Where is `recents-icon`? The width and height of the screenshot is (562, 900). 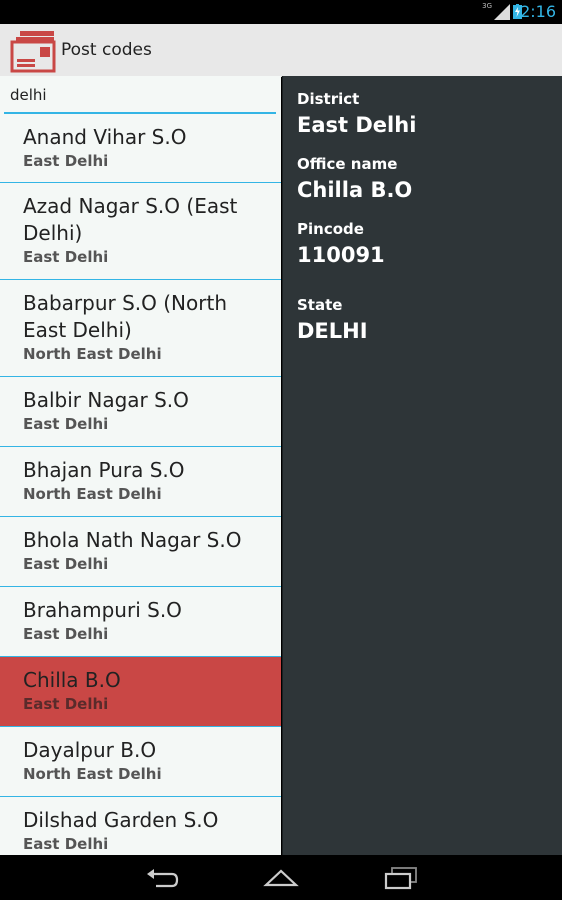
recents-icon is located at coordinates (401, 878).